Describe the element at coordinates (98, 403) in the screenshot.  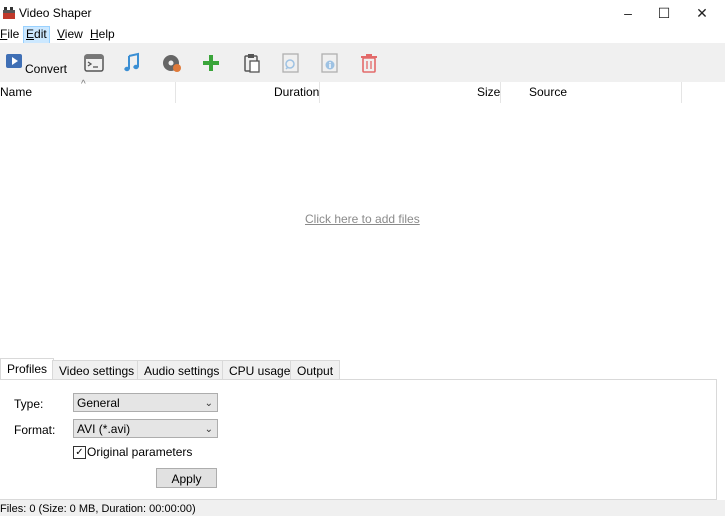
I see `type-select-value: General` at that location.